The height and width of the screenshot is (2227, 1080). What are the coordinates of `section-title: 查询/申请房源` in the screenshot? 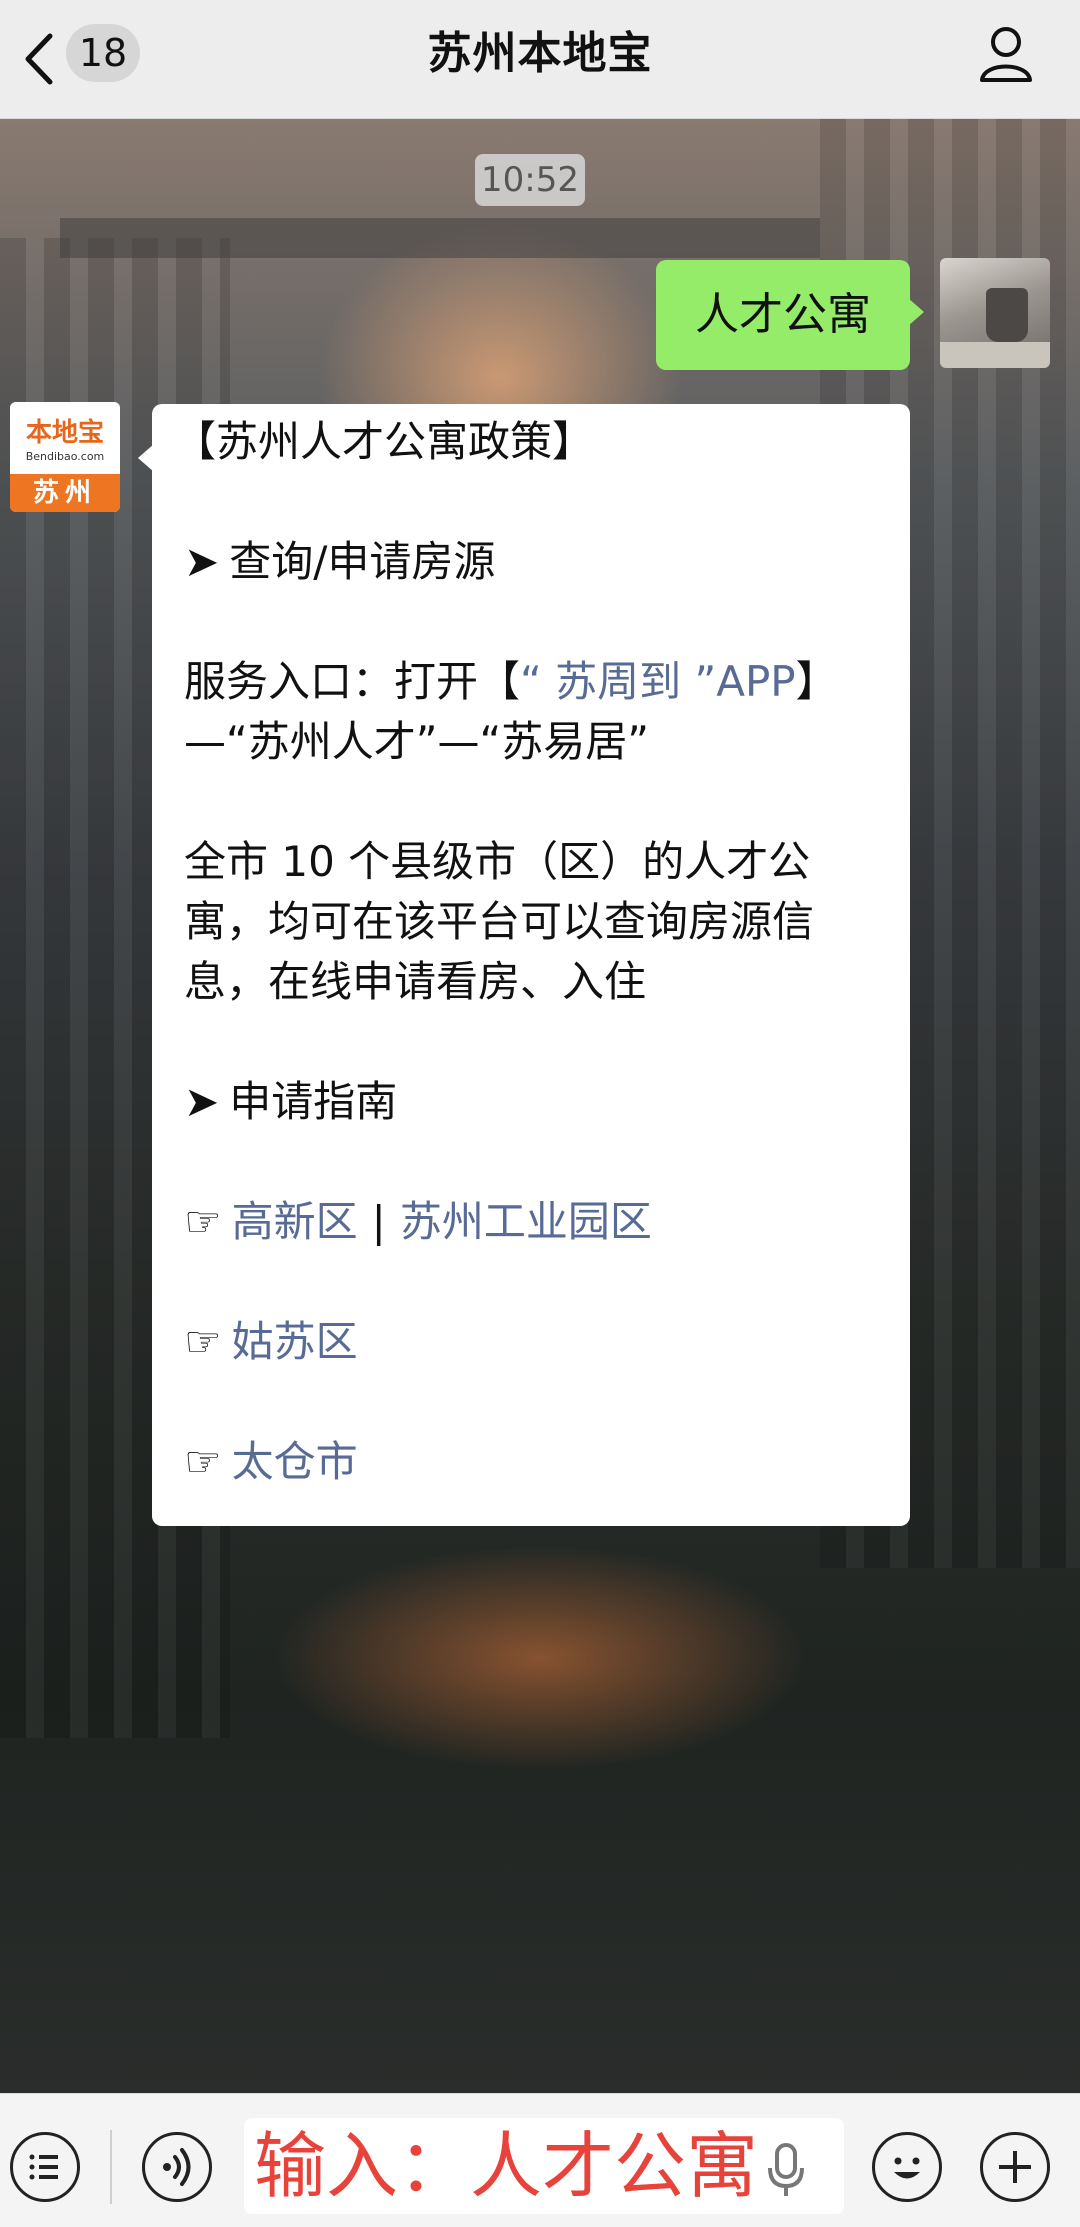 It's located at (362, 561).